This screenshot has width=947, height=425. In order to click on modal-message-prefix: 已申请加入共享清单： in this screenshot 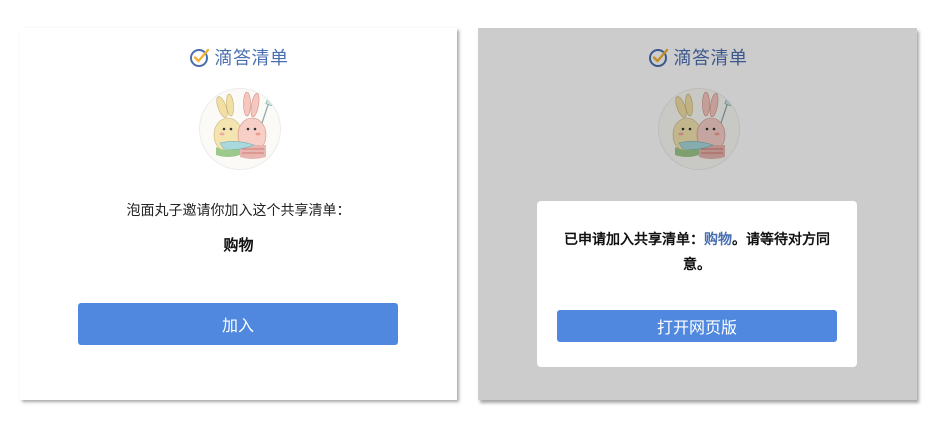, I will do `click(634, 240)`.